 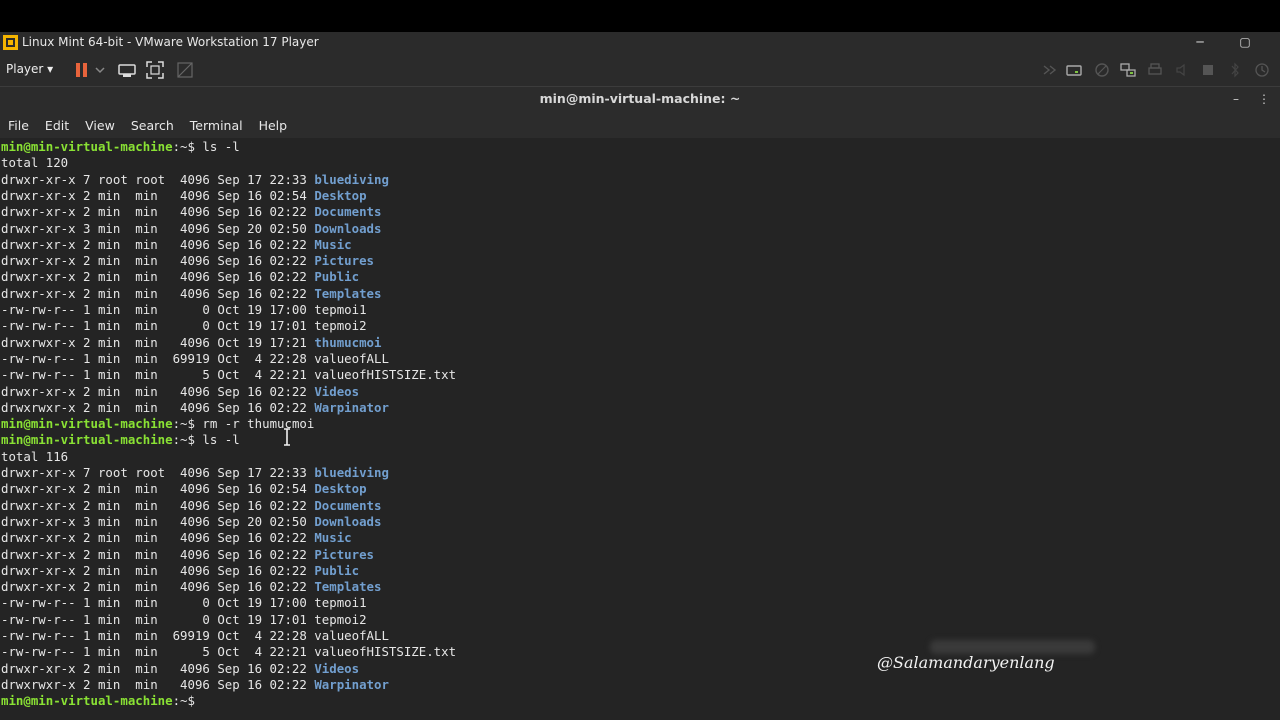 What do you see at coordinates (18, 126) in the screenshot?
I see `menu-file: File` at bounding box center [18, 126].